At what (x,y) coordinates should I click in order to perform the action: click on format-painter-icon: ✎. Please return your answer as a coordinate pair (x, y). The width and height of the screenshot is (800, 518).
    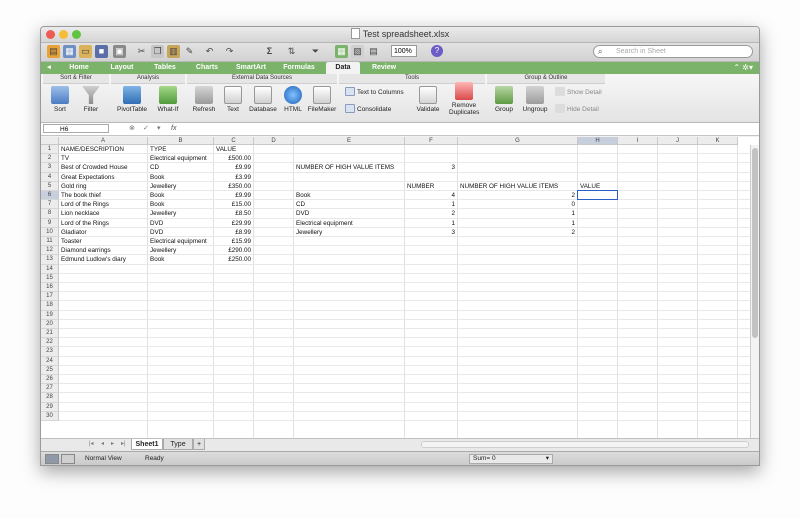
    Looking at the image, I should click on (189, 51).